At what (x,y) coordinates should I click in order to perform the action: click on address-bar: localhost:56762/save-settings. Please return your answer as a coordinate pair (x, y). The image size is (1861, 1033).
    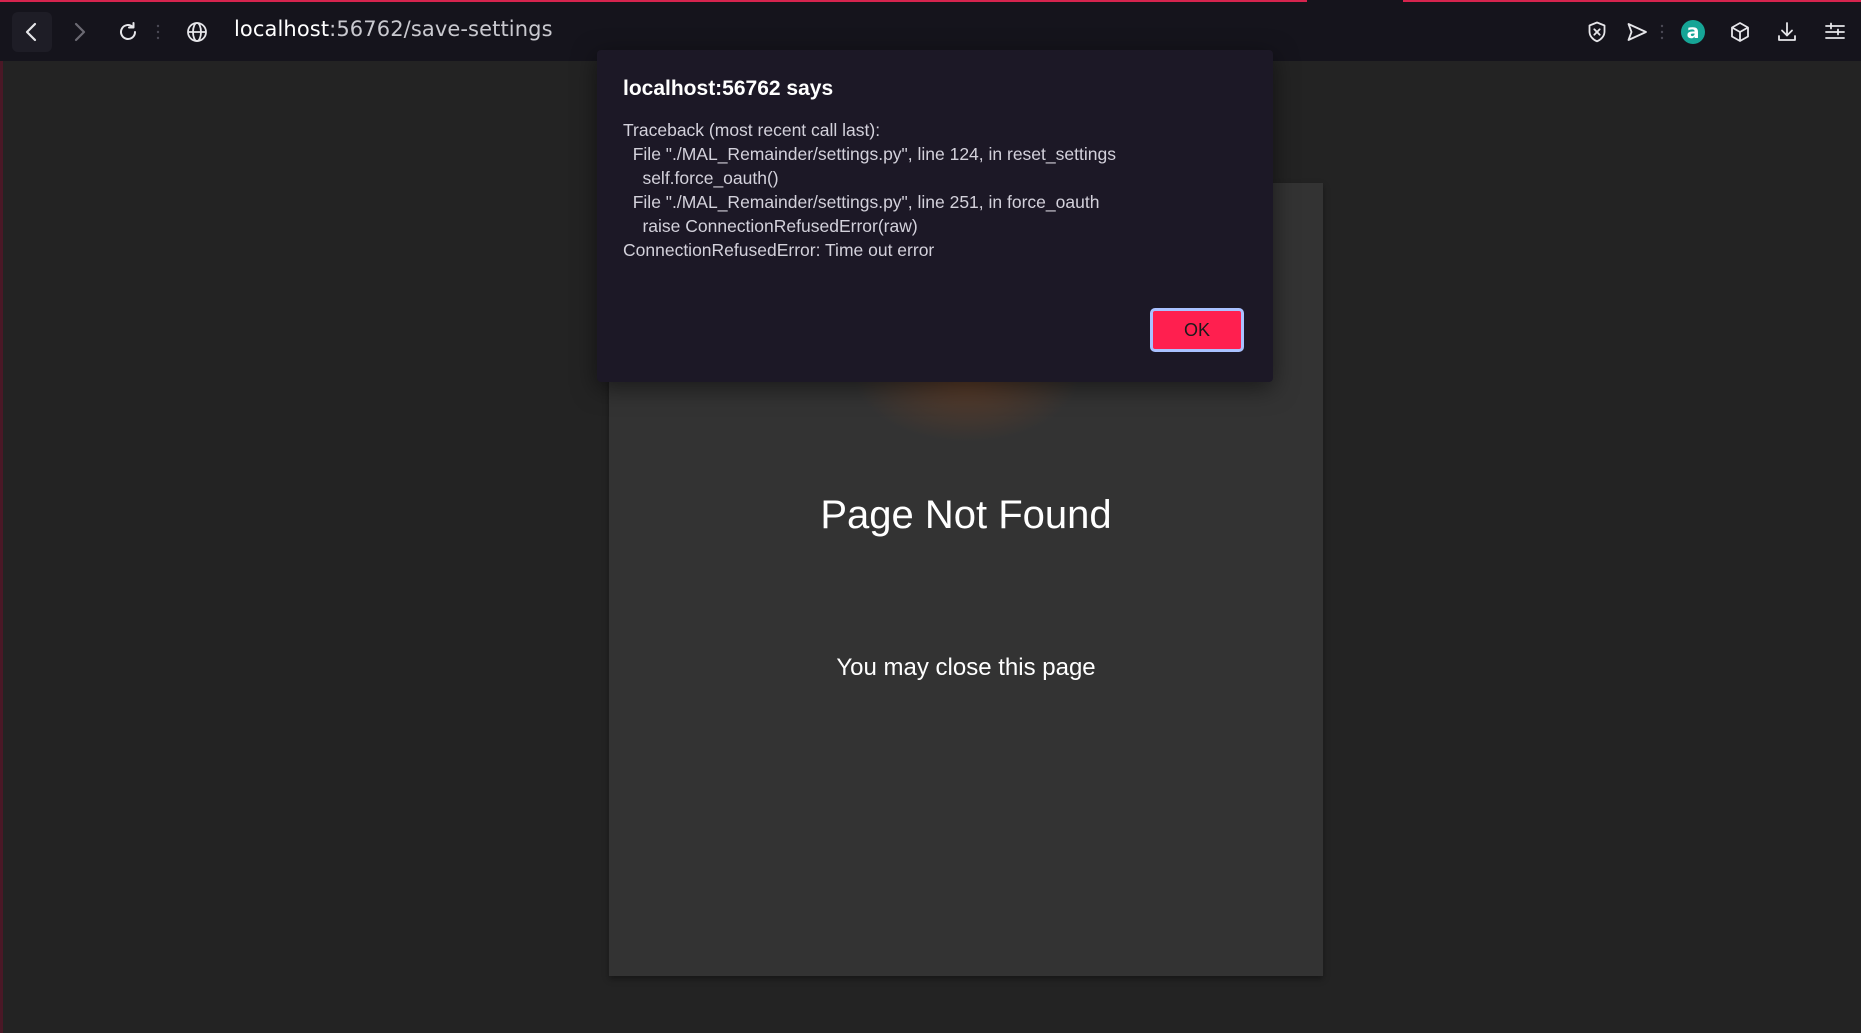
    Looking at the image, I should click on (393, 29).